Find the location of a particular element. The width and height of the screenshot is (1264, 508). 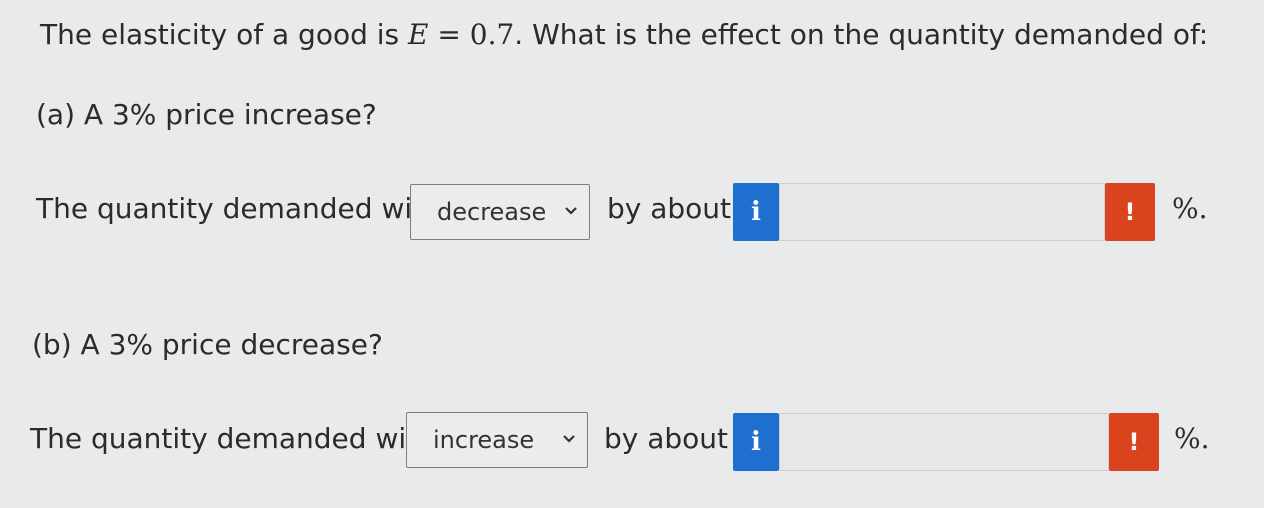

part-b-selected-direction: increase is located at coordinates (484, 440).